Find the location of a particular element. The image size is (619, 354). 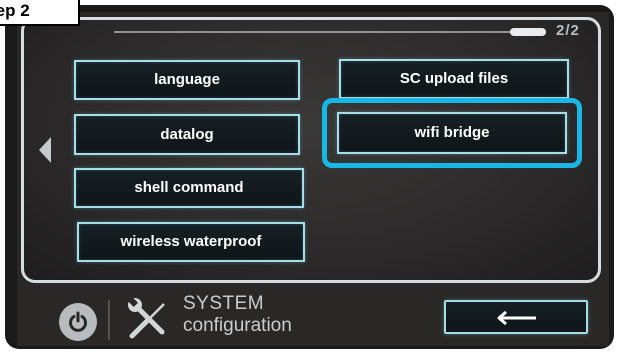

system-title: SYSTEM is located at coordinates (224, 303).